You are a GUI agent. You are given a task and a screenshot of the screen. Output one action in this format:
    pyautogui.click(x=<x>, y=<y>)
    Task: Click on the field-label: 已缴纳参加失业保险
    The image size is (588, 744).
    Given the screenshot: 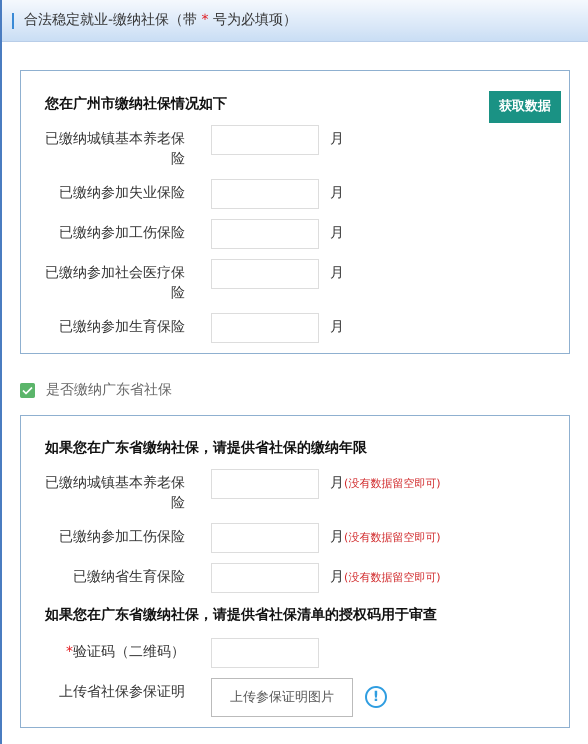 What is the action you would take?
    pyautogui.click(x=121, y=193)
    